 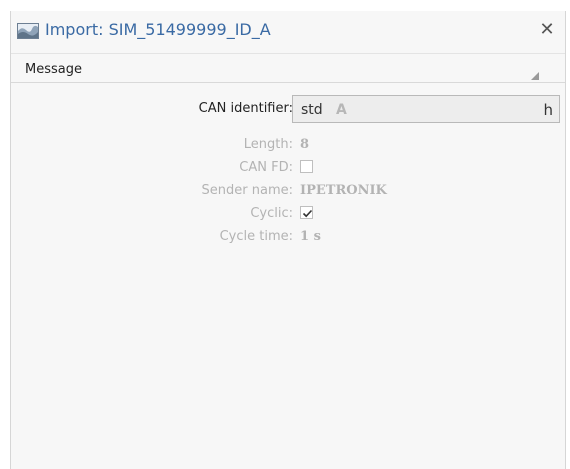 I want to click on cycle-time-label: Cycle time:, so click(x=256, y=236).